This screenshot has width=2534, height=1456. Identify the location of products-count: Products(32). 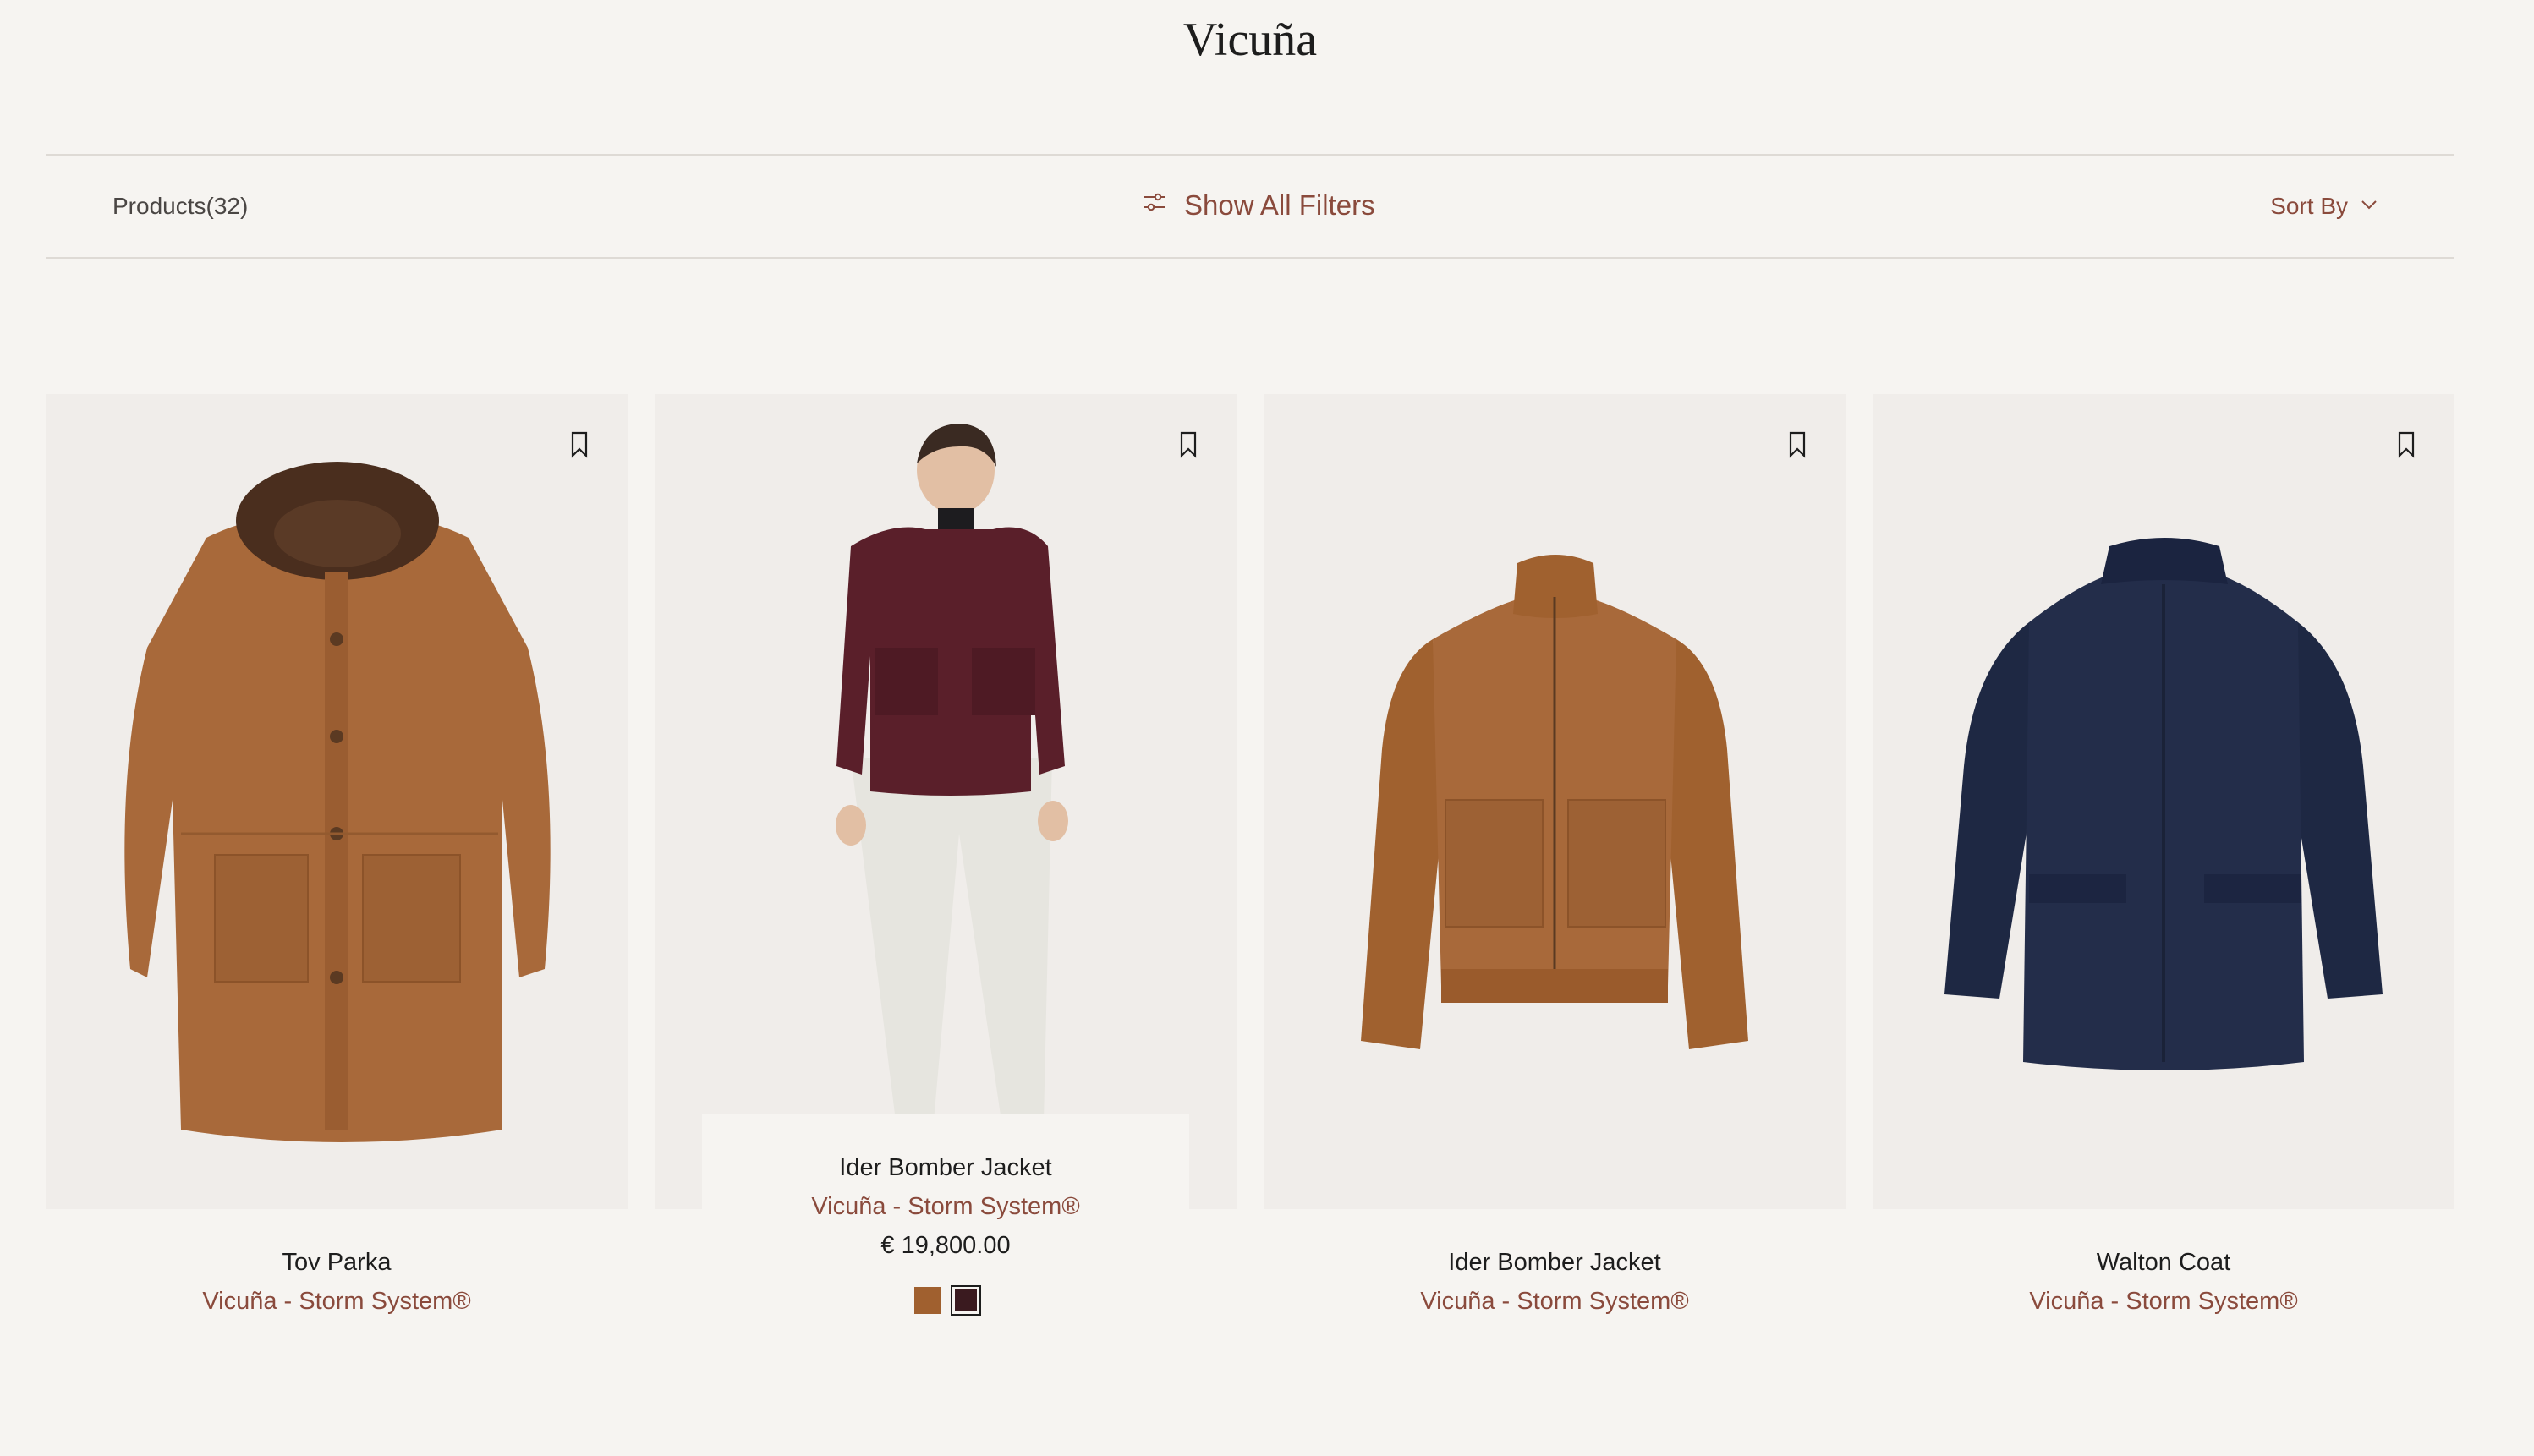
(181, 206).